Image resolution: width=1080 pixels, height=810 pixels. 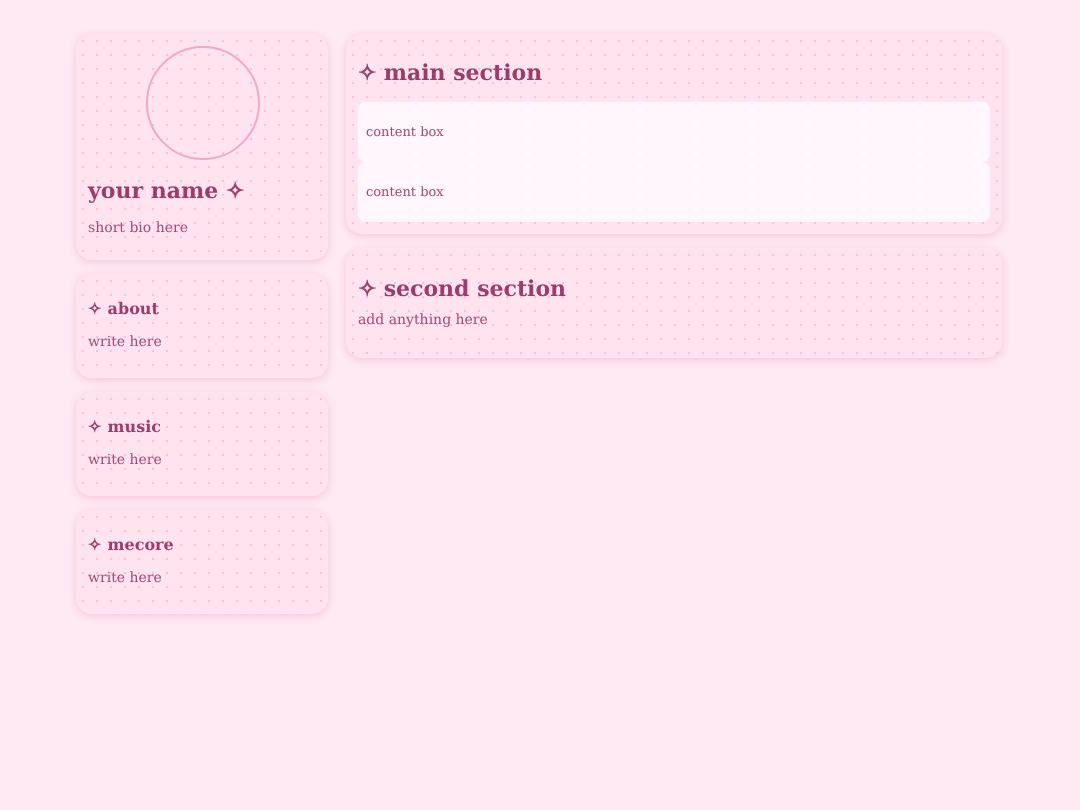 What do you see at coordinates (124, 308) in the screenshot?
I see `card-title: ✧ about` at bounding box center [124, 308].